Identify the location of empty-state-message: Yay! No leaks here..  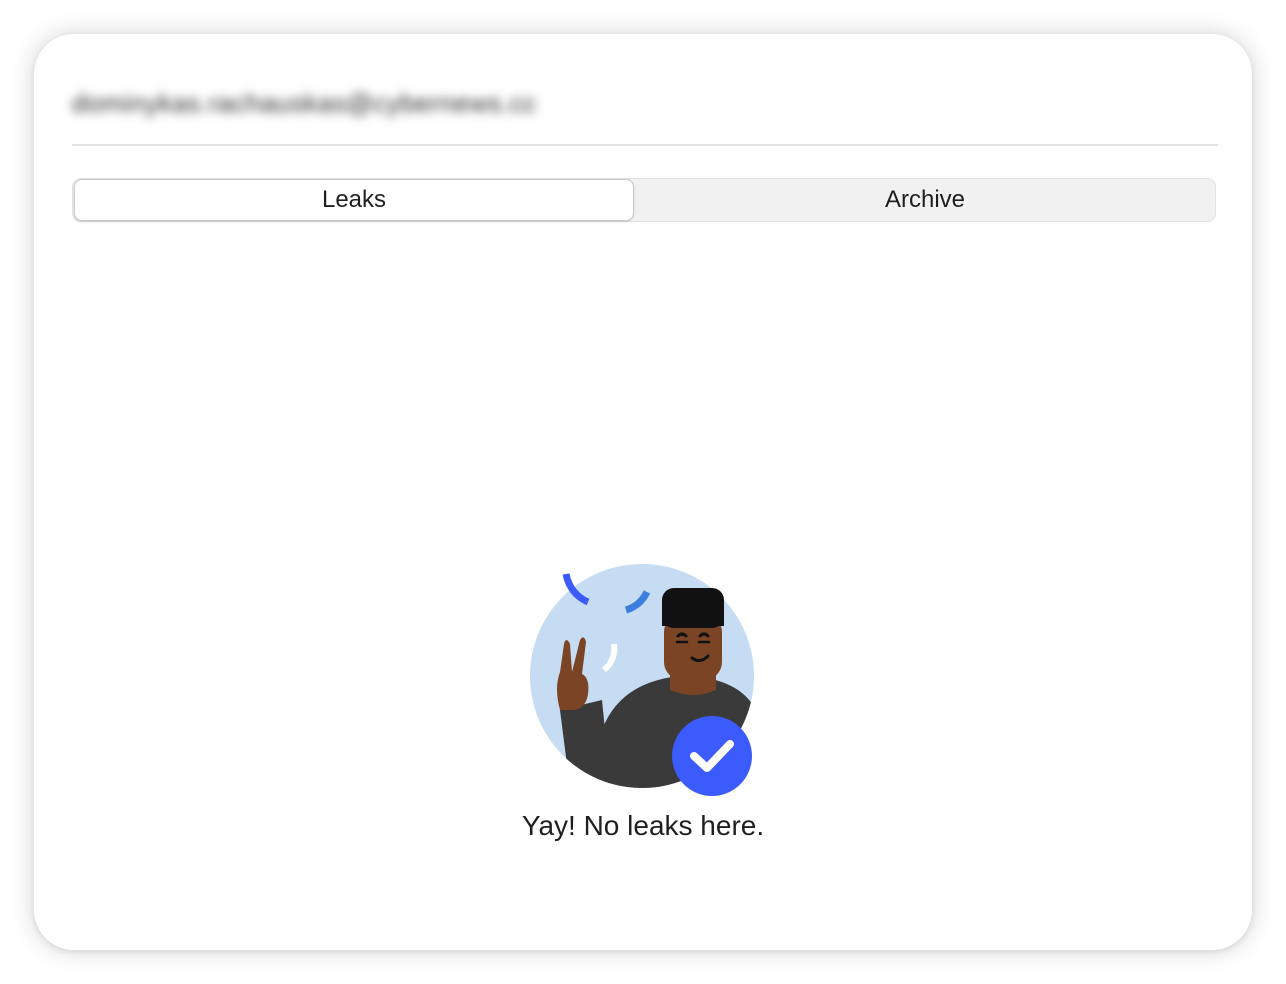
(643, 825).